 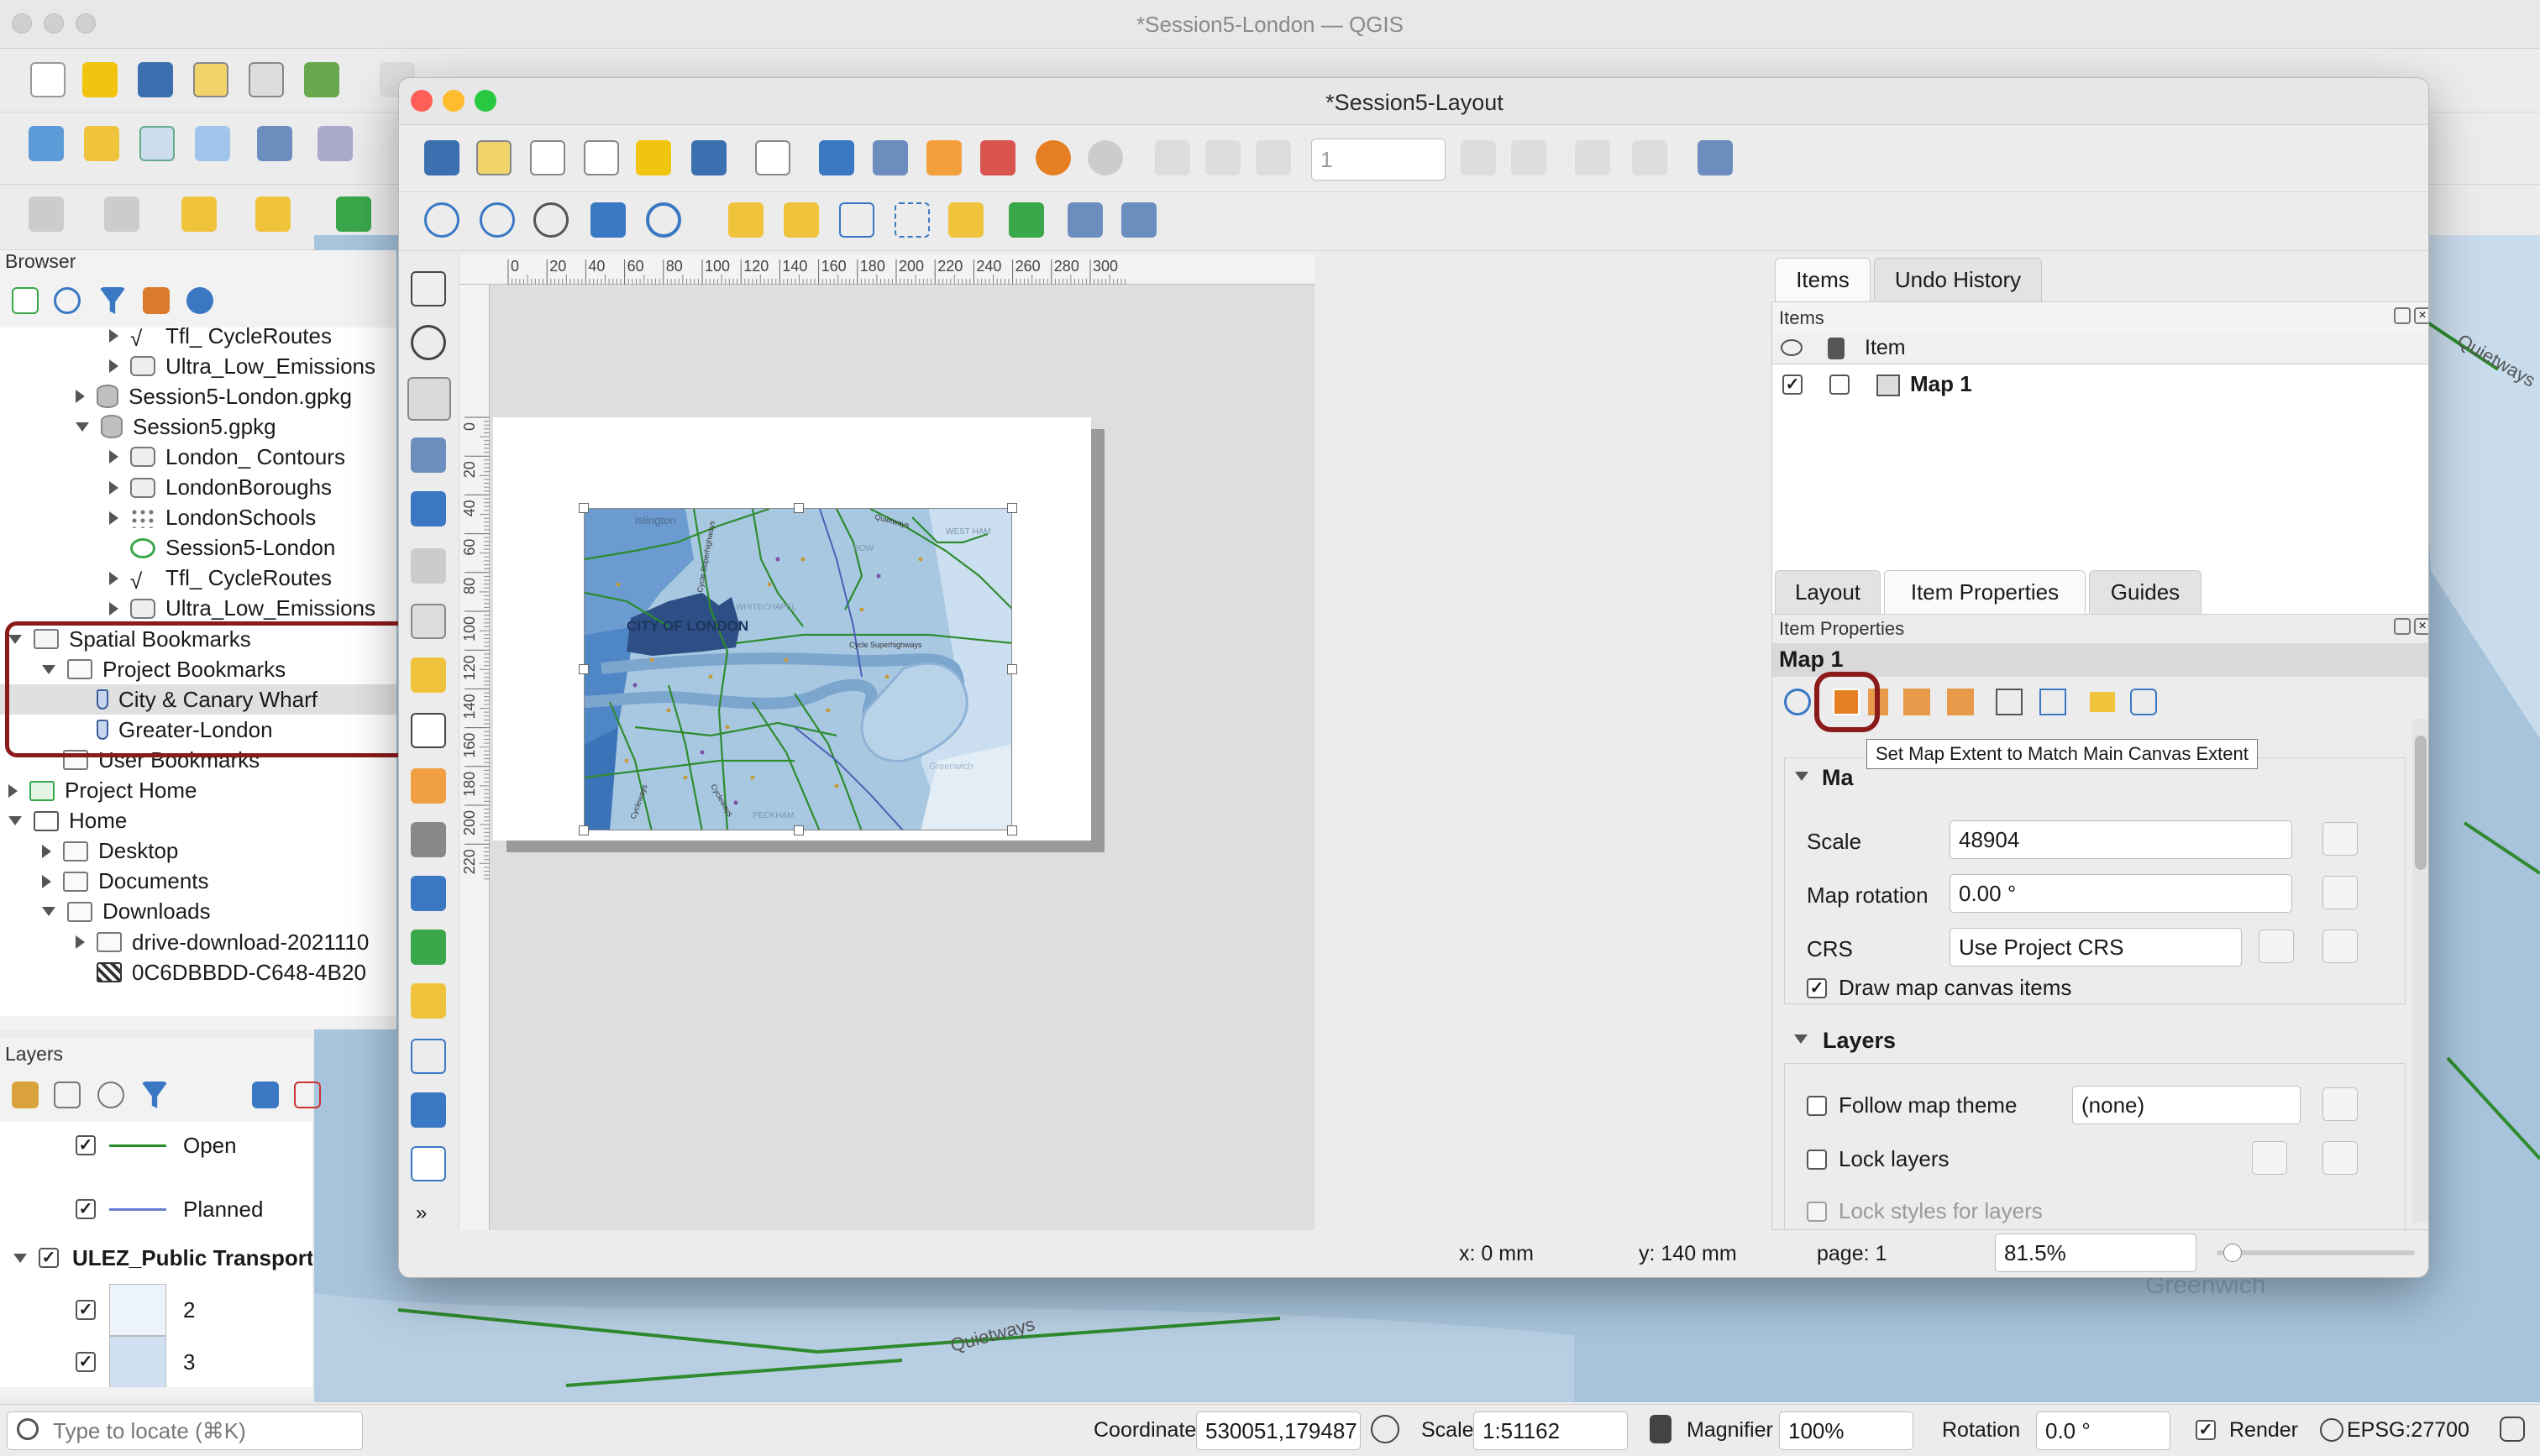 I want to click on save-project-icon, so click(x=155, y=79).